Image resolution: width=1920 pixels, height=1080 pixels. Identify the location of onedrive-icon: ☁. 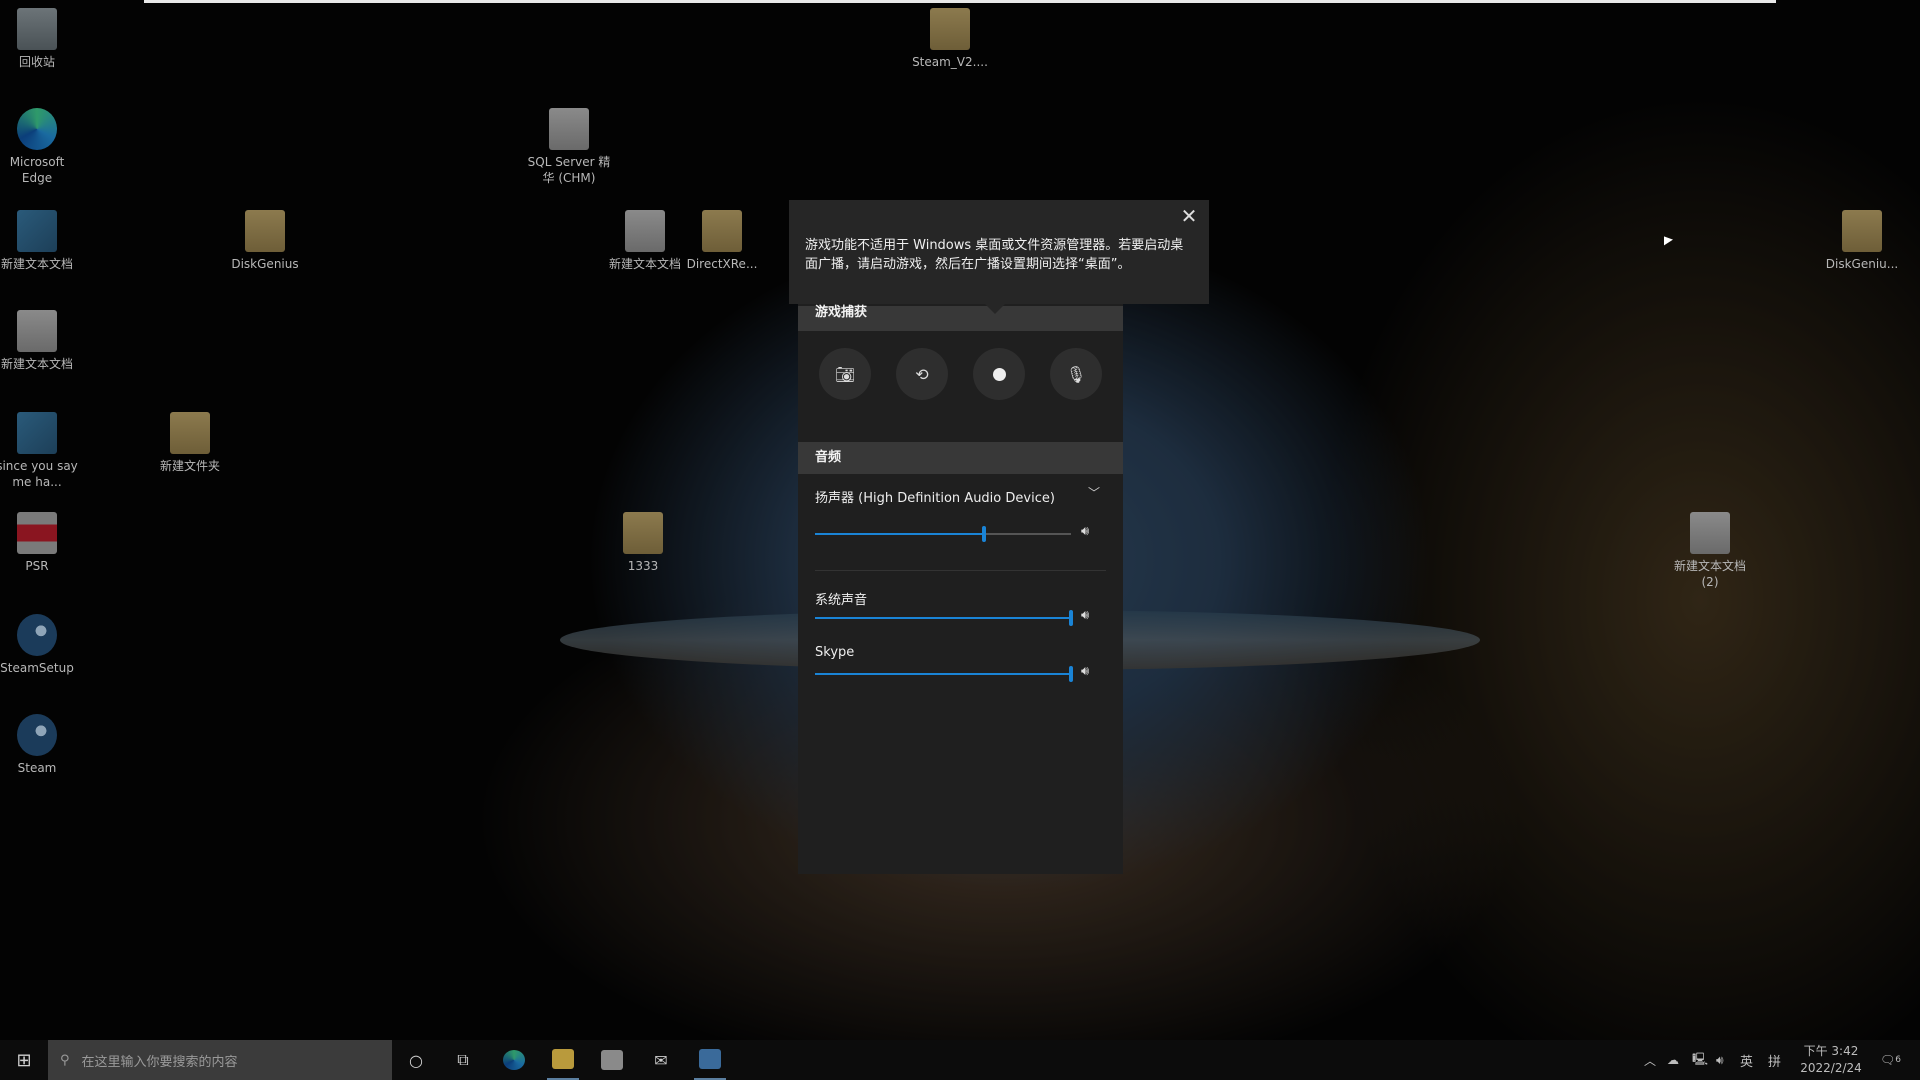
(1673, 1060).